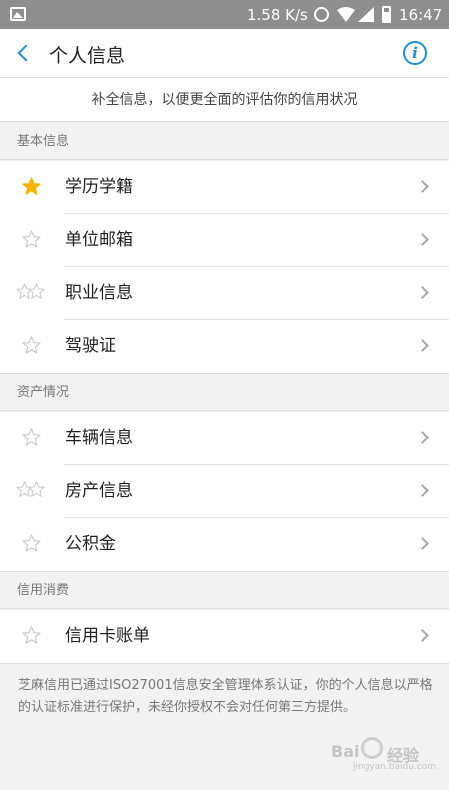 Image resolution: width=449 pixels, height=790 pixels. I want to click on list-item: 信用卡账单, so click(224, 636).